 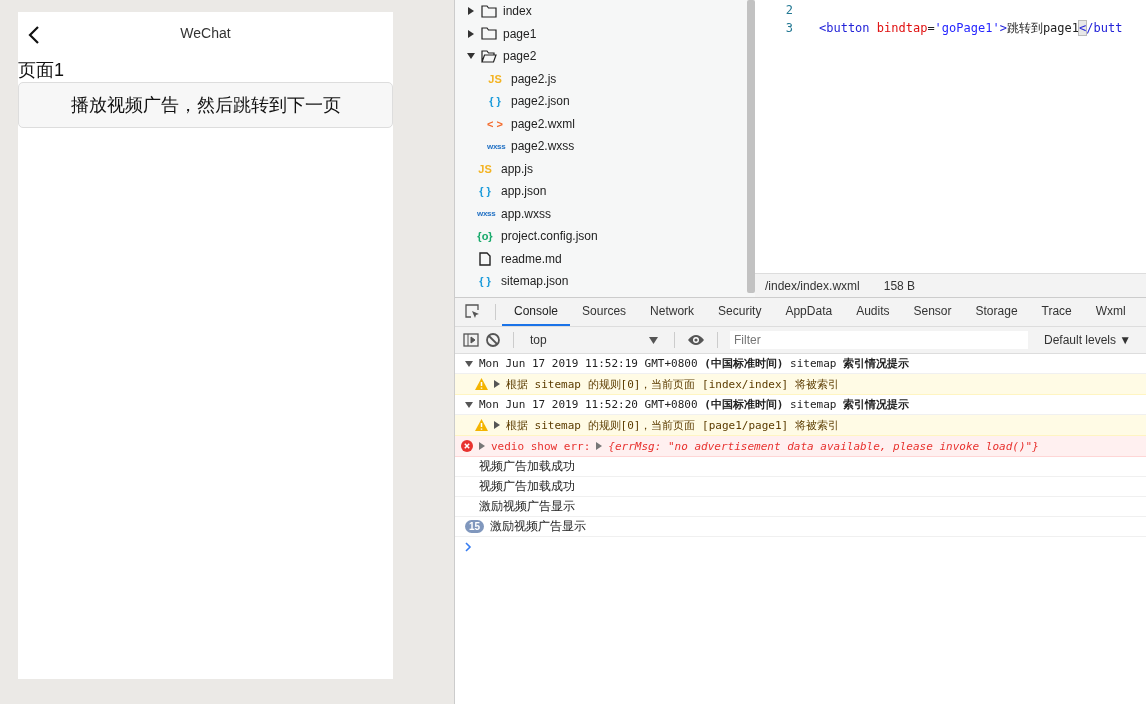 I want to click on devtools-tab: Storage, so click(x=996, y=312).